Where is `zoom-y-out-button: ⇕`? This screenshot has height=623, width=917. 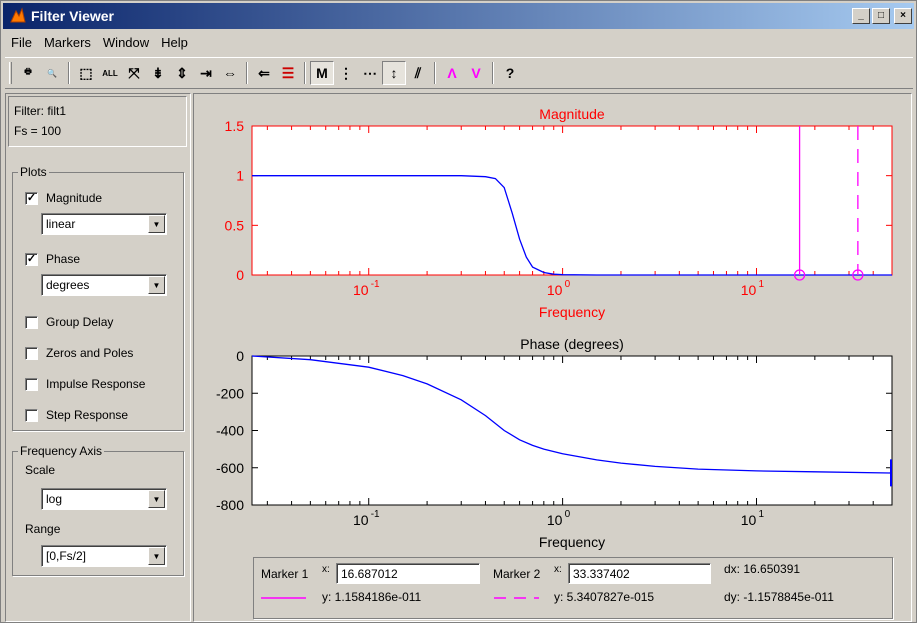
zoom-y-out-button: ⇕ is located at coordinates (182, 73).